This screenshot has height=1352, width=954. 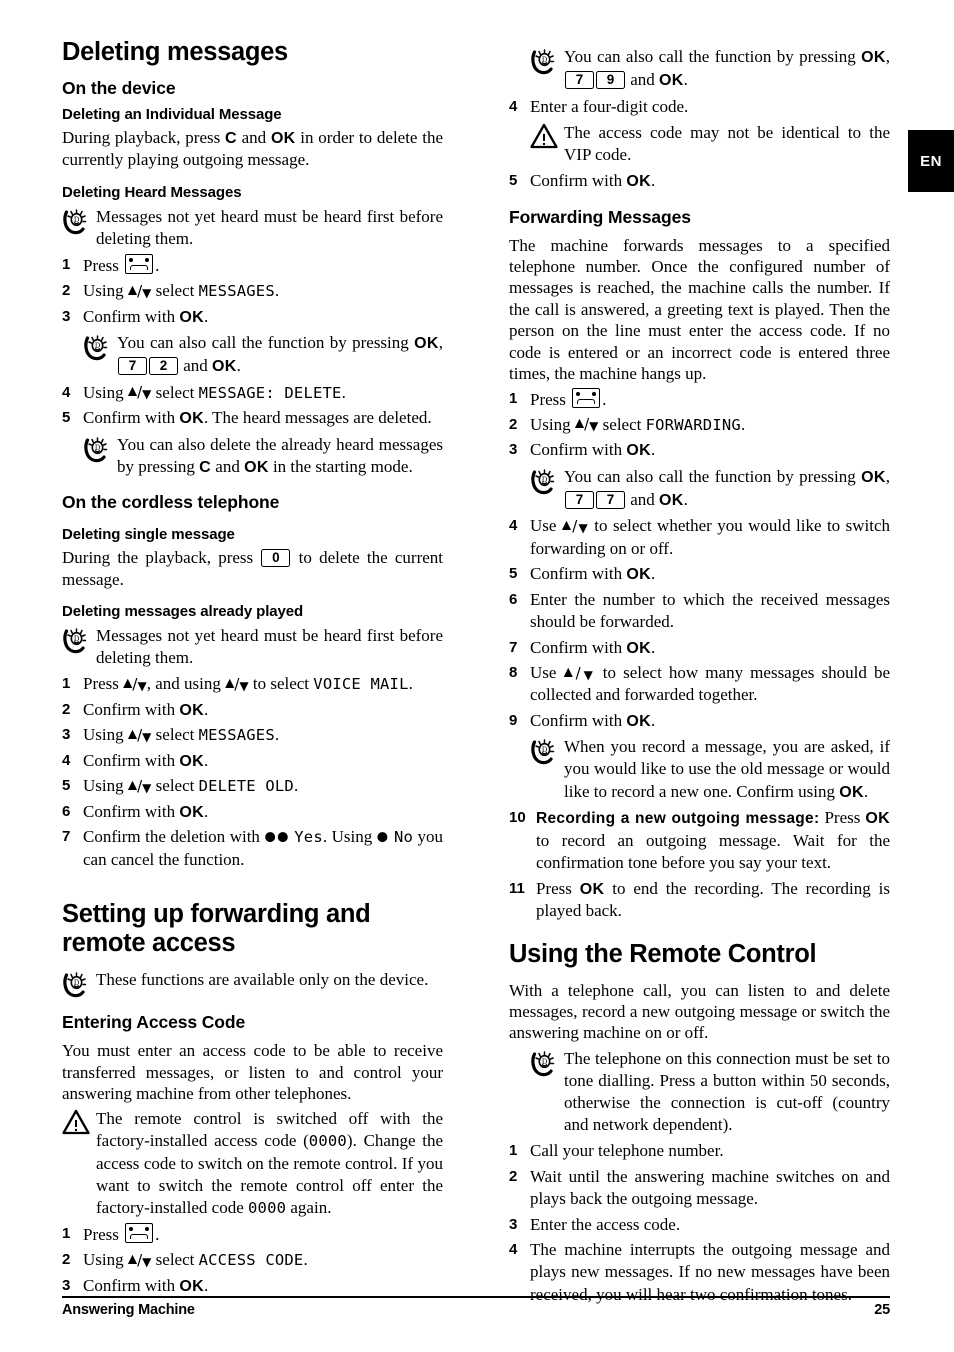 I want to click on svg-text: D, so click(x=98, y=448).